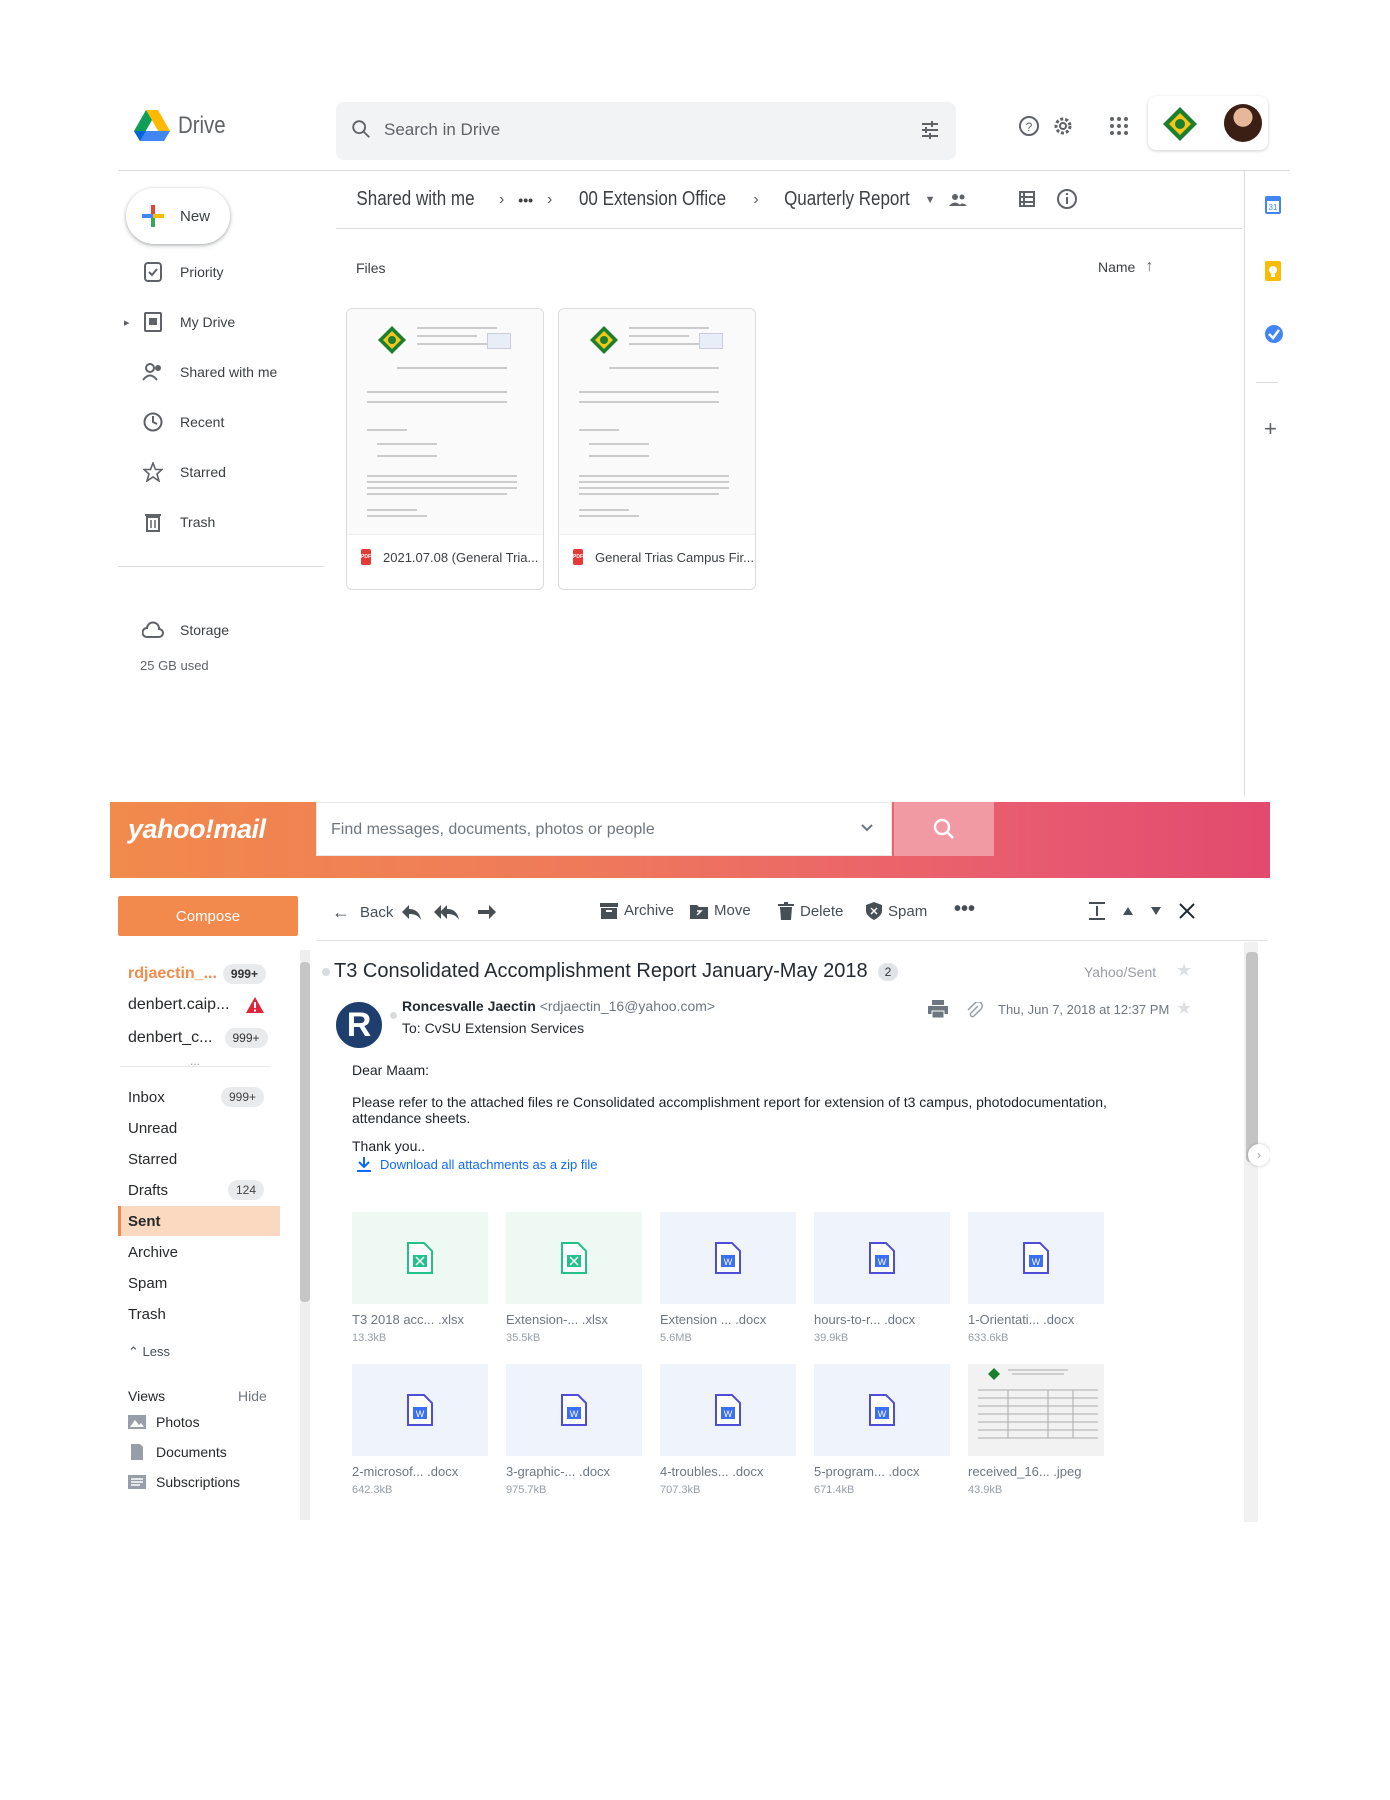  I want to click on reply-icon, so click(411, 912).